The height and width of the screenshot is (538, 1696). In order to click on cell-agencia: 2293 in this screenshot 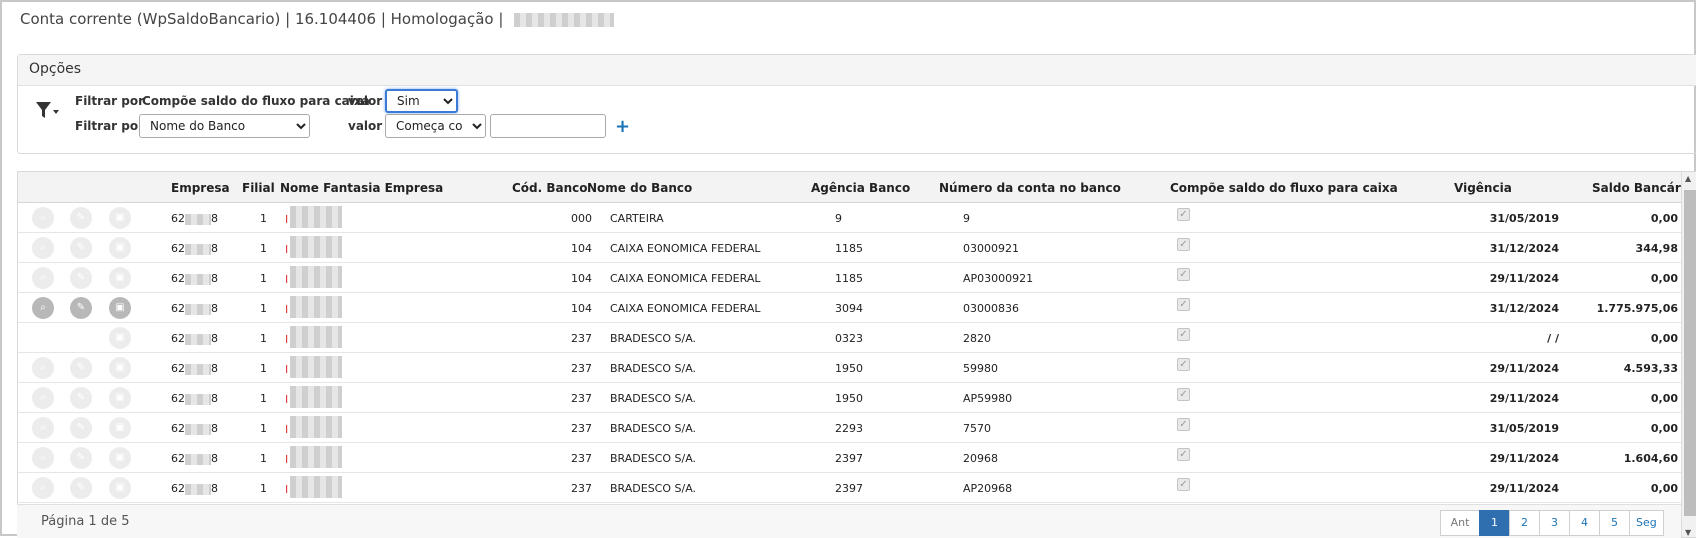, I will do `click(849, 428)`.